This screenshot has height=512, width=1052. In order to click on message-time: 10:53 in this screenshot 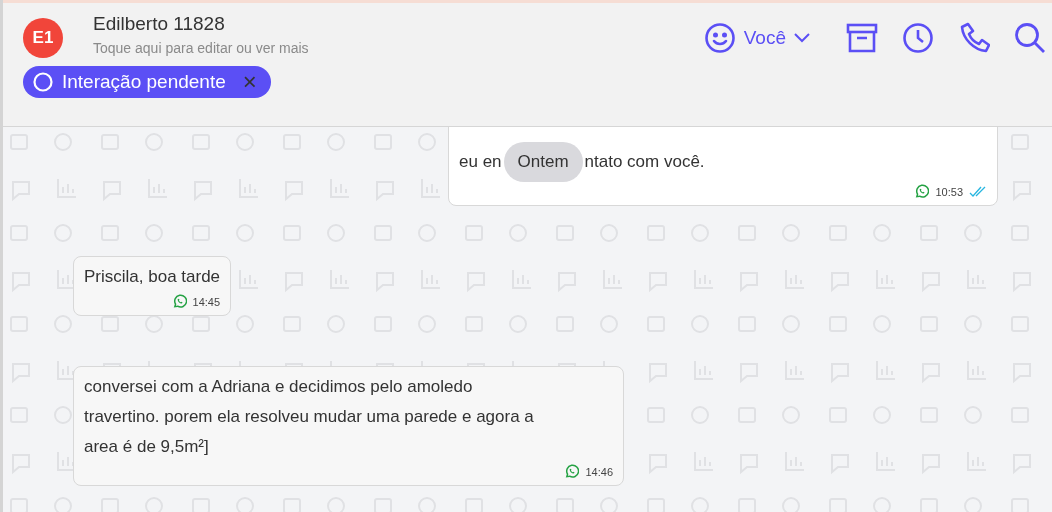, I will do `click(949, 191)`.